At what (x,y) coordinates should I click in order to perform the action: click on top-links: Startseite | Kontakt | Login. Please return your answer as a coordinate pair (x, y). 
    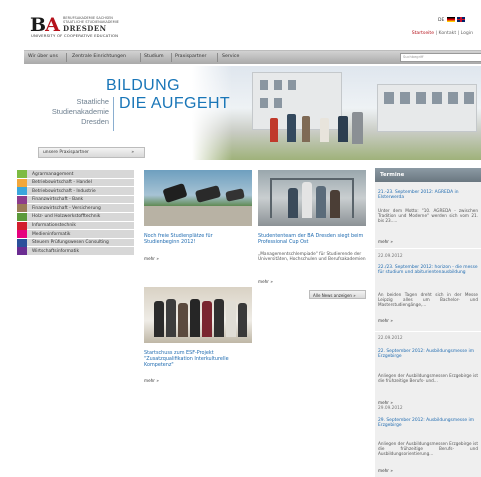
    Looking at the image, I should click on (442, 33).